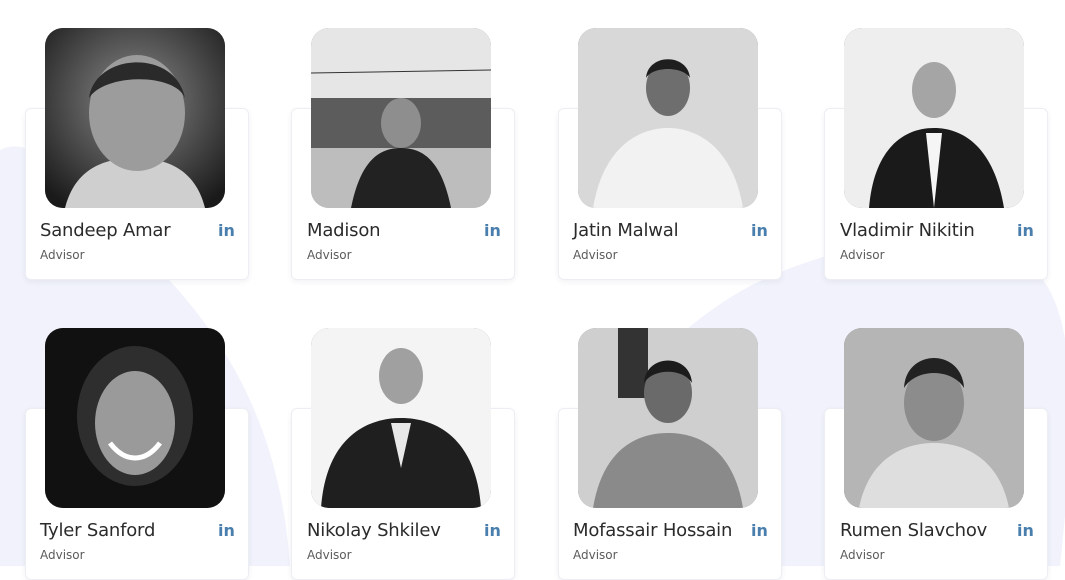 The width and height of the screenshot is (1065, 580). I want to click on member-name: Madison, so click(344, 230).